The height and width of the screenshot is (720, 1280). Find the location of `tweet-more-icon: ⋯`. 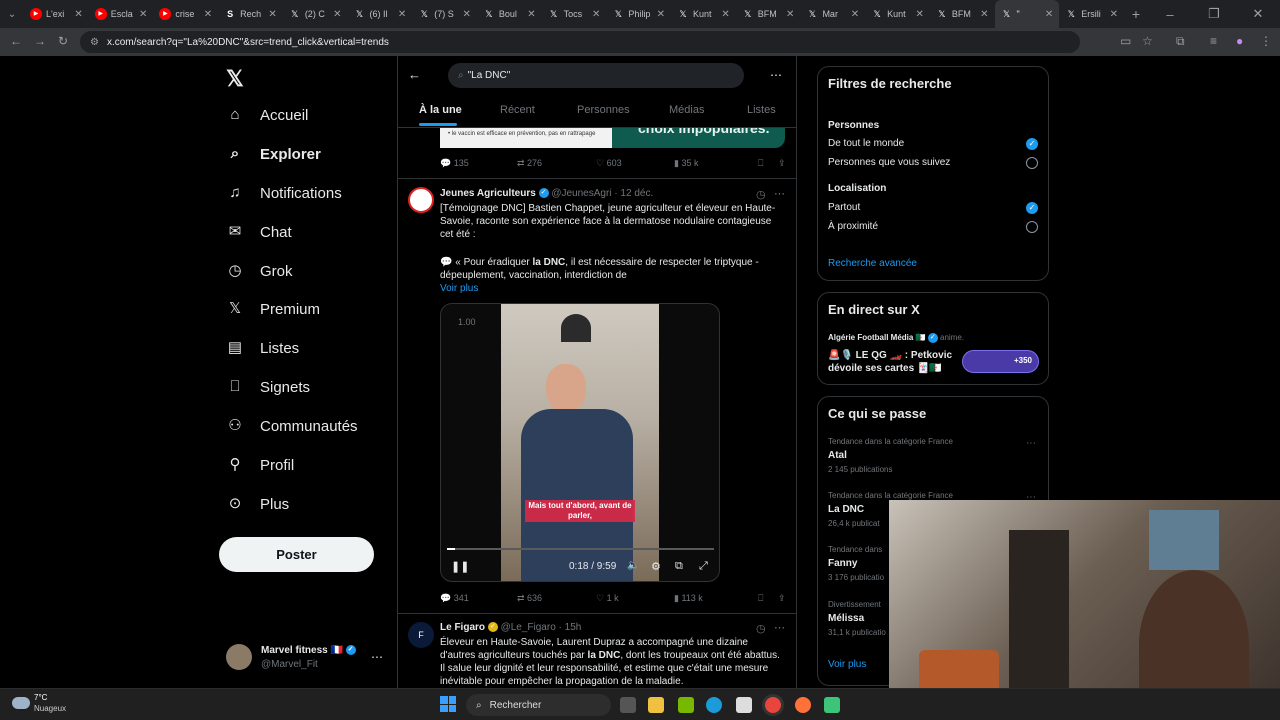

tweet-more-icon: ⋯ is located at coordinates (779, 193).